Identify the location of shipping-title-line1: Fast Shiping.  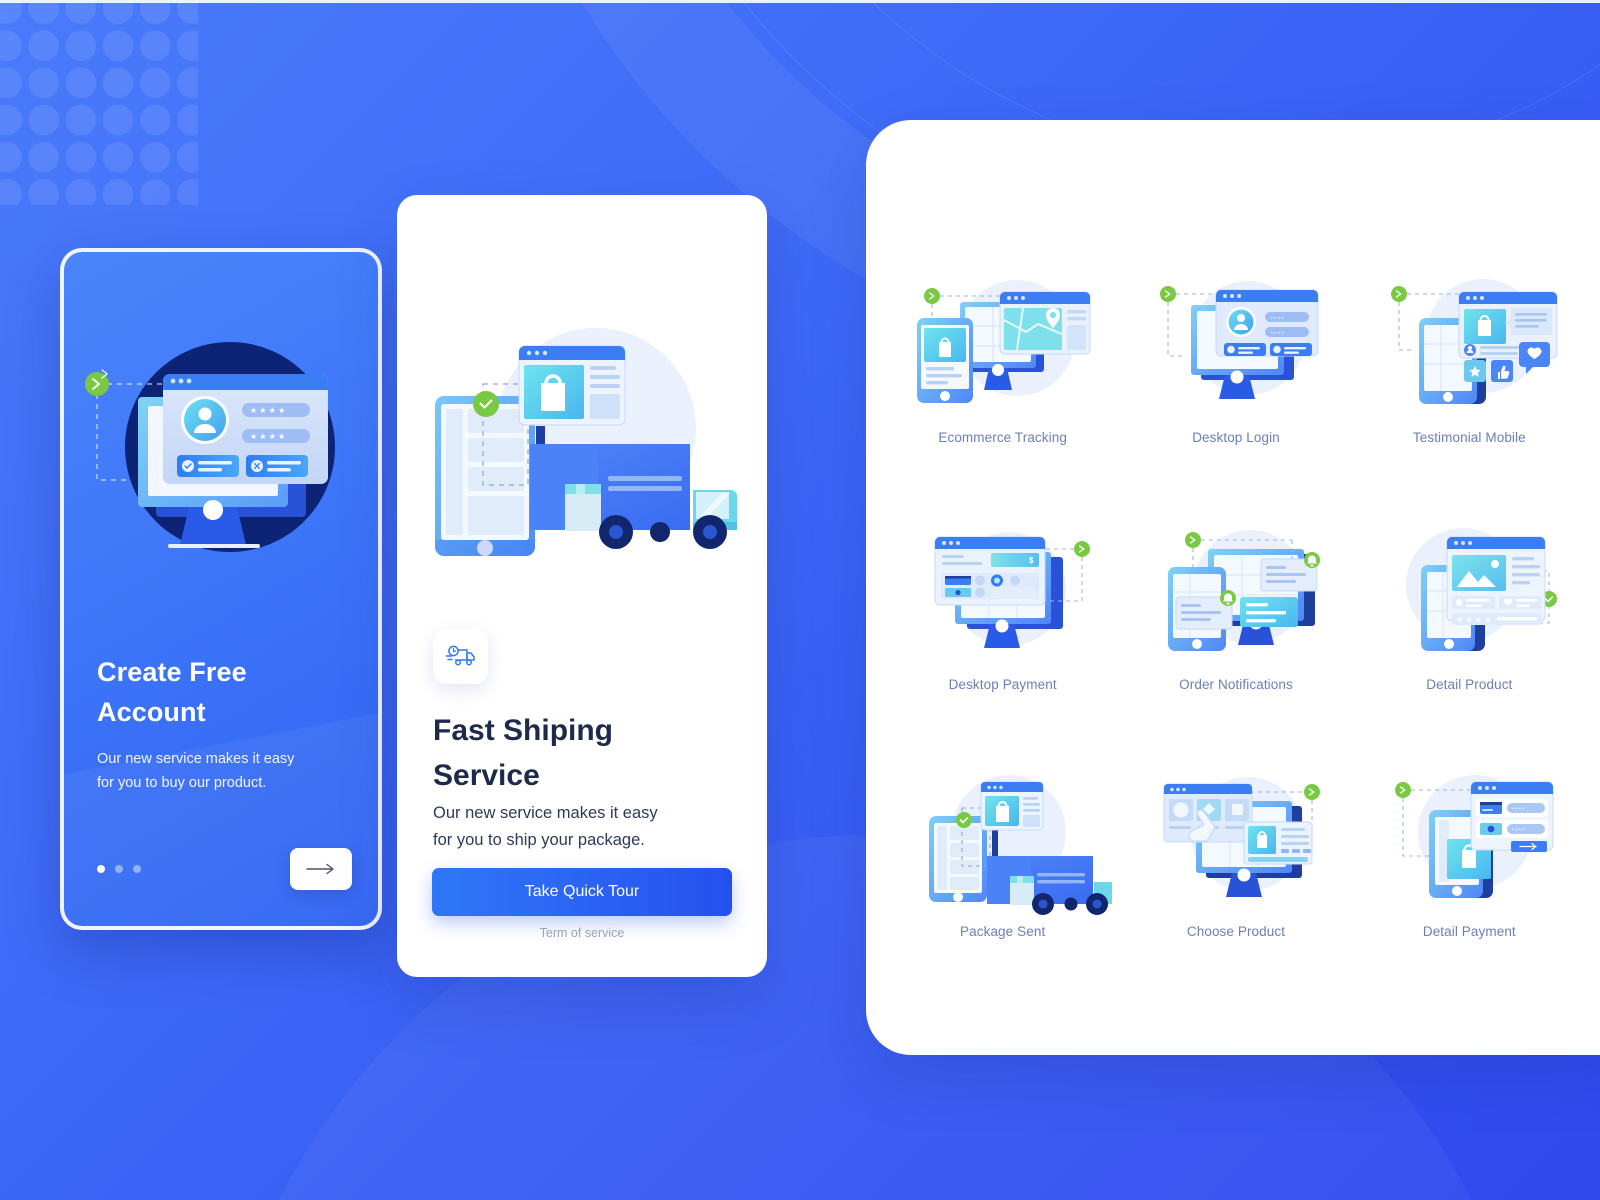
(523, 730).